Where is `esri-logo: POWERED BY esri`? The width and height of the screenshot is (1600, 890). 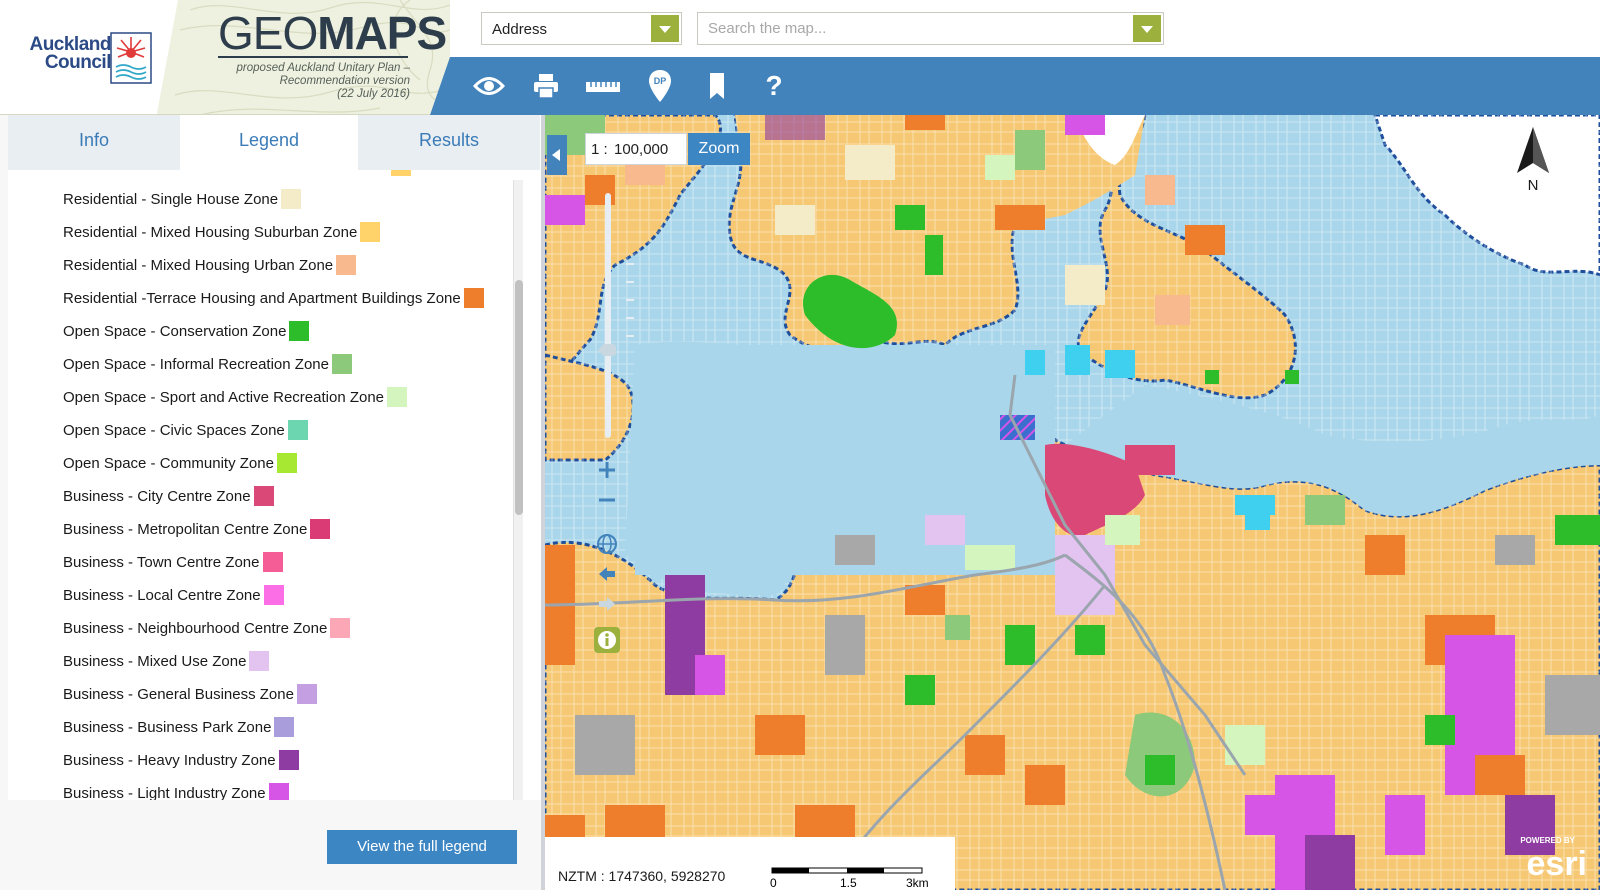 esri-logo: POWERED BY esri is located at coordinates (1538, 857).